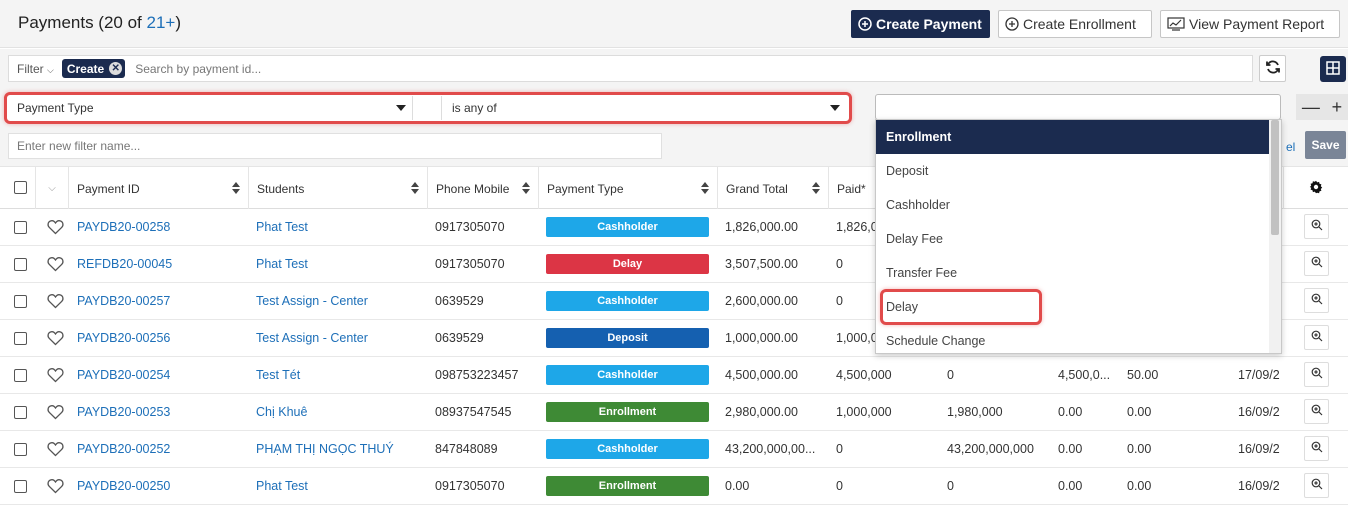 Image resolution: width=1348 pixels, height=506 pixels. What do you see at coordinates (1275, 236) in the screenshot?
I see `dropdown-scrollbar` at bounding box center [1275, 236].